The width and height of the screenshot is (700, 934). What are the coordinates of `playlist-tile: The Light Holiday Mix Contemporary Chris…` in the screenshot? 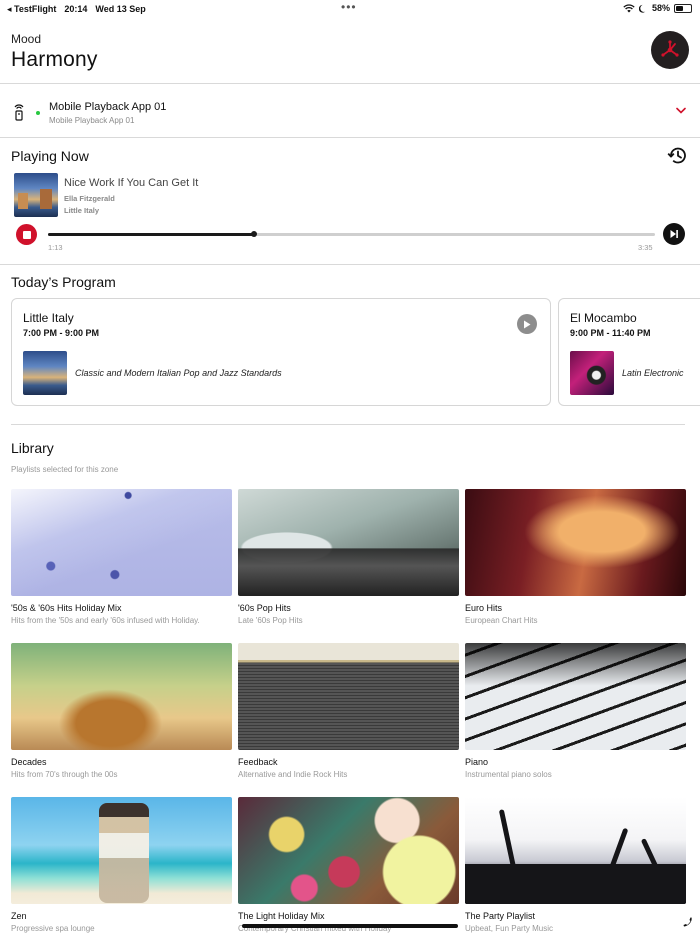 It's located at (348, 865).